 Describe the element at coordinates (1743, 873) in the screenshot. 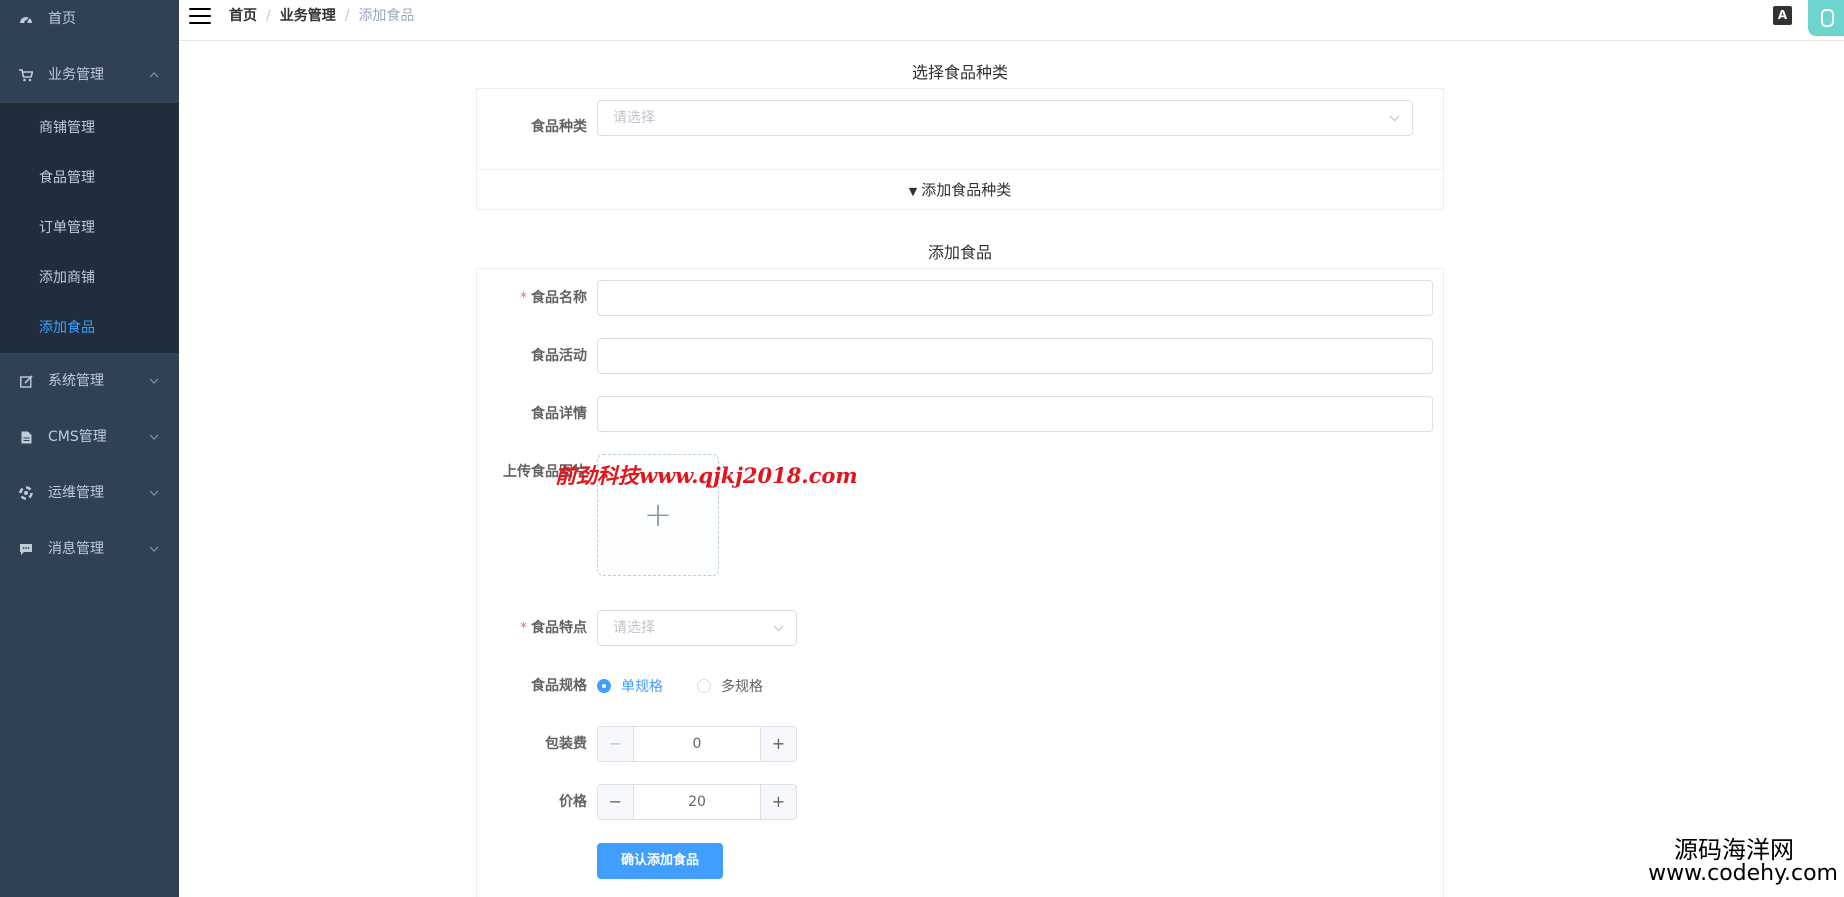

I see `corner-watermark-line2: www.codehy.com` at that location.